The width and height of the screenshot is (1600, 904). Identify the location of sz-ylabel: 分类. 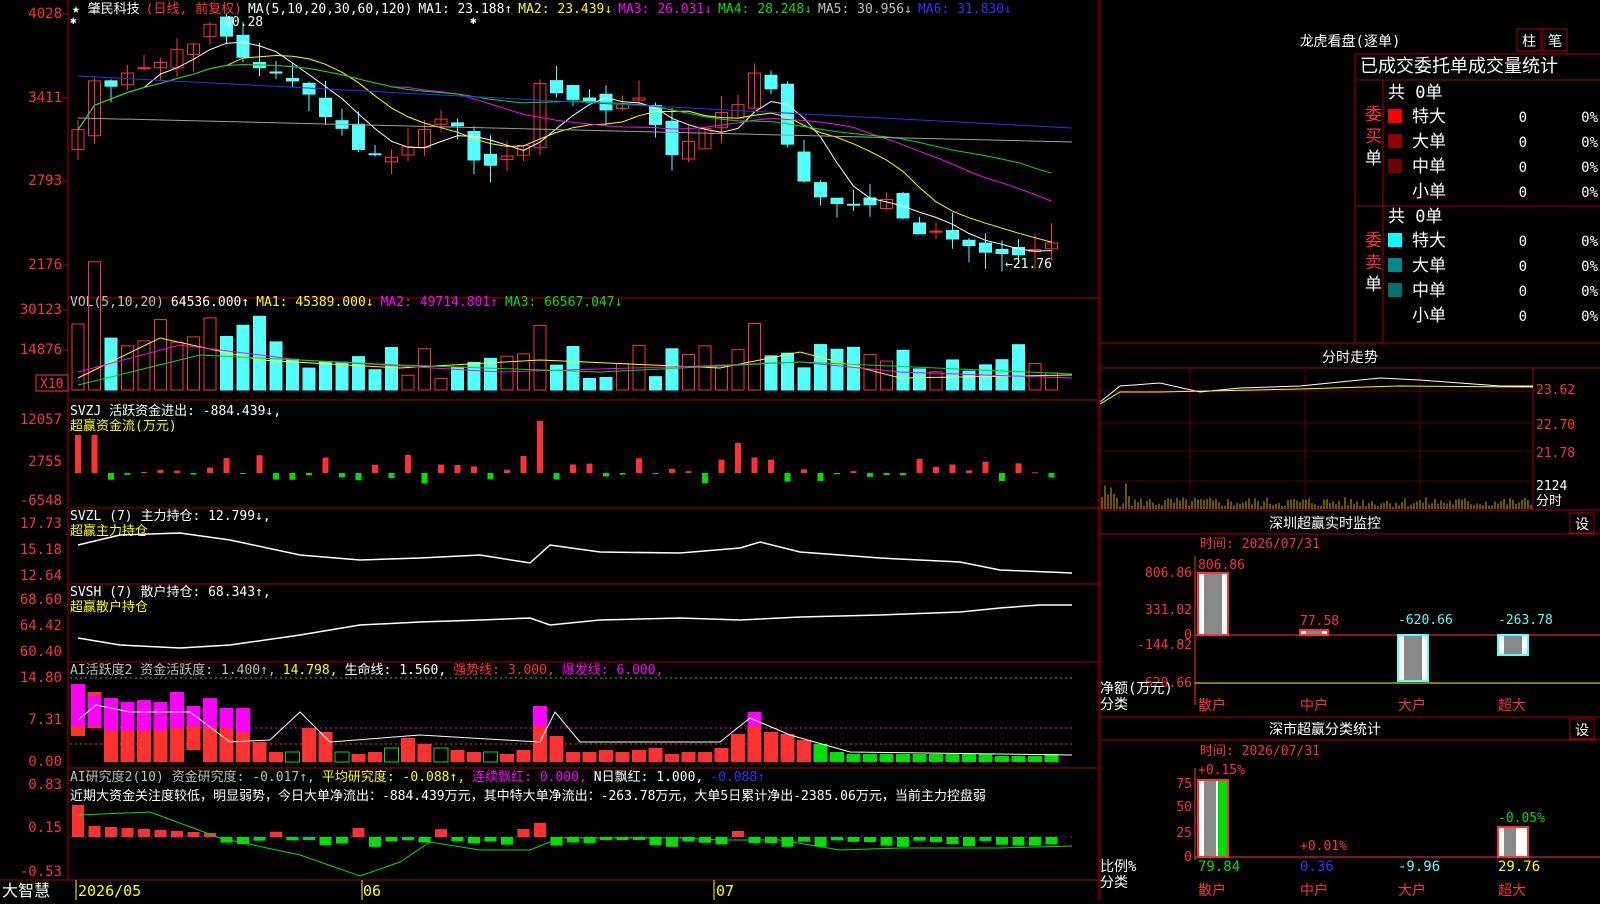
(1114, 705).